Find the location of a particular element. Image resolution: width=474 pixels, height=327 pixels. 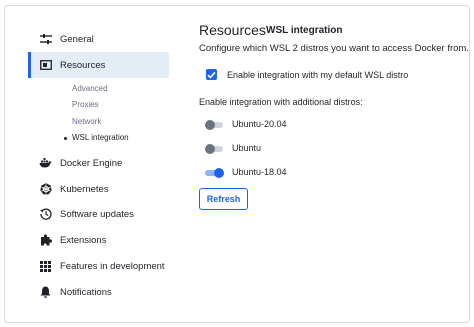

distro-row-ubuntu-20-04: Ubuntu-20.04 is located at coordinates (246, 124).